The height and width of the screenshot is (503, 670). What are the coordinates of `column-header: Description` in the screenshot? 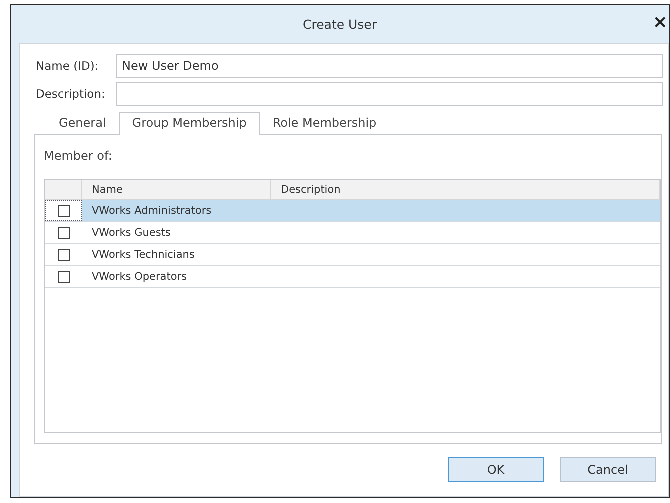 It's located at (465, 189).